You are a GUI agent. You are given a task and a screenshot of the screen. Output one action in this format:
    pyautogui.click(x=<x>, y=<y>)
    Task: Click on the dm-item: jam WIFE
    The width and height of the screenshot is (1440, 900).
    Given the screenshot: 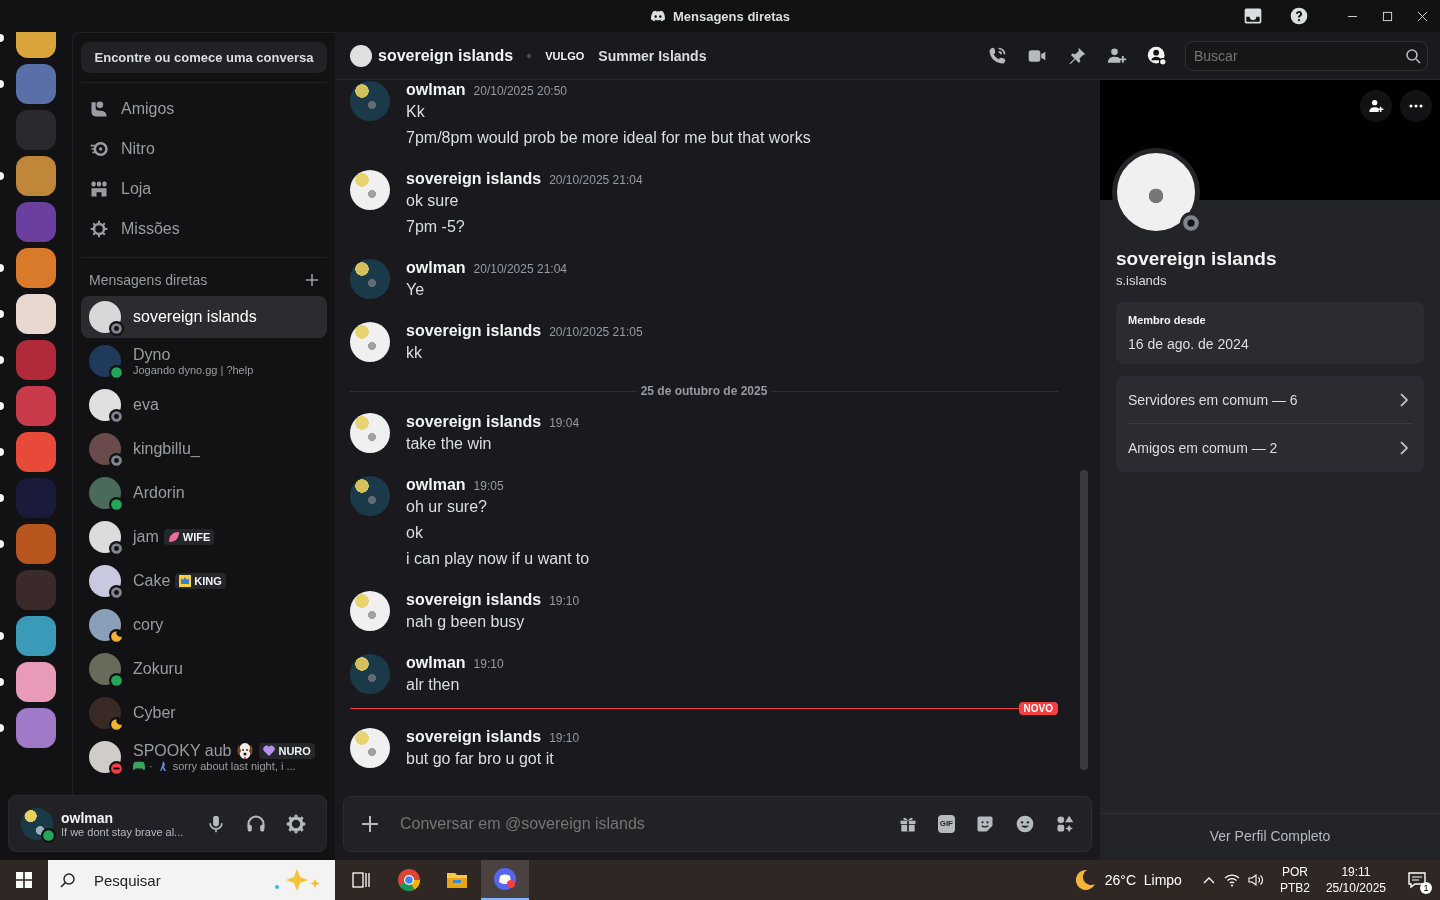 What is the action you would take?
    pyautogui.click(x=204, y=537)
    